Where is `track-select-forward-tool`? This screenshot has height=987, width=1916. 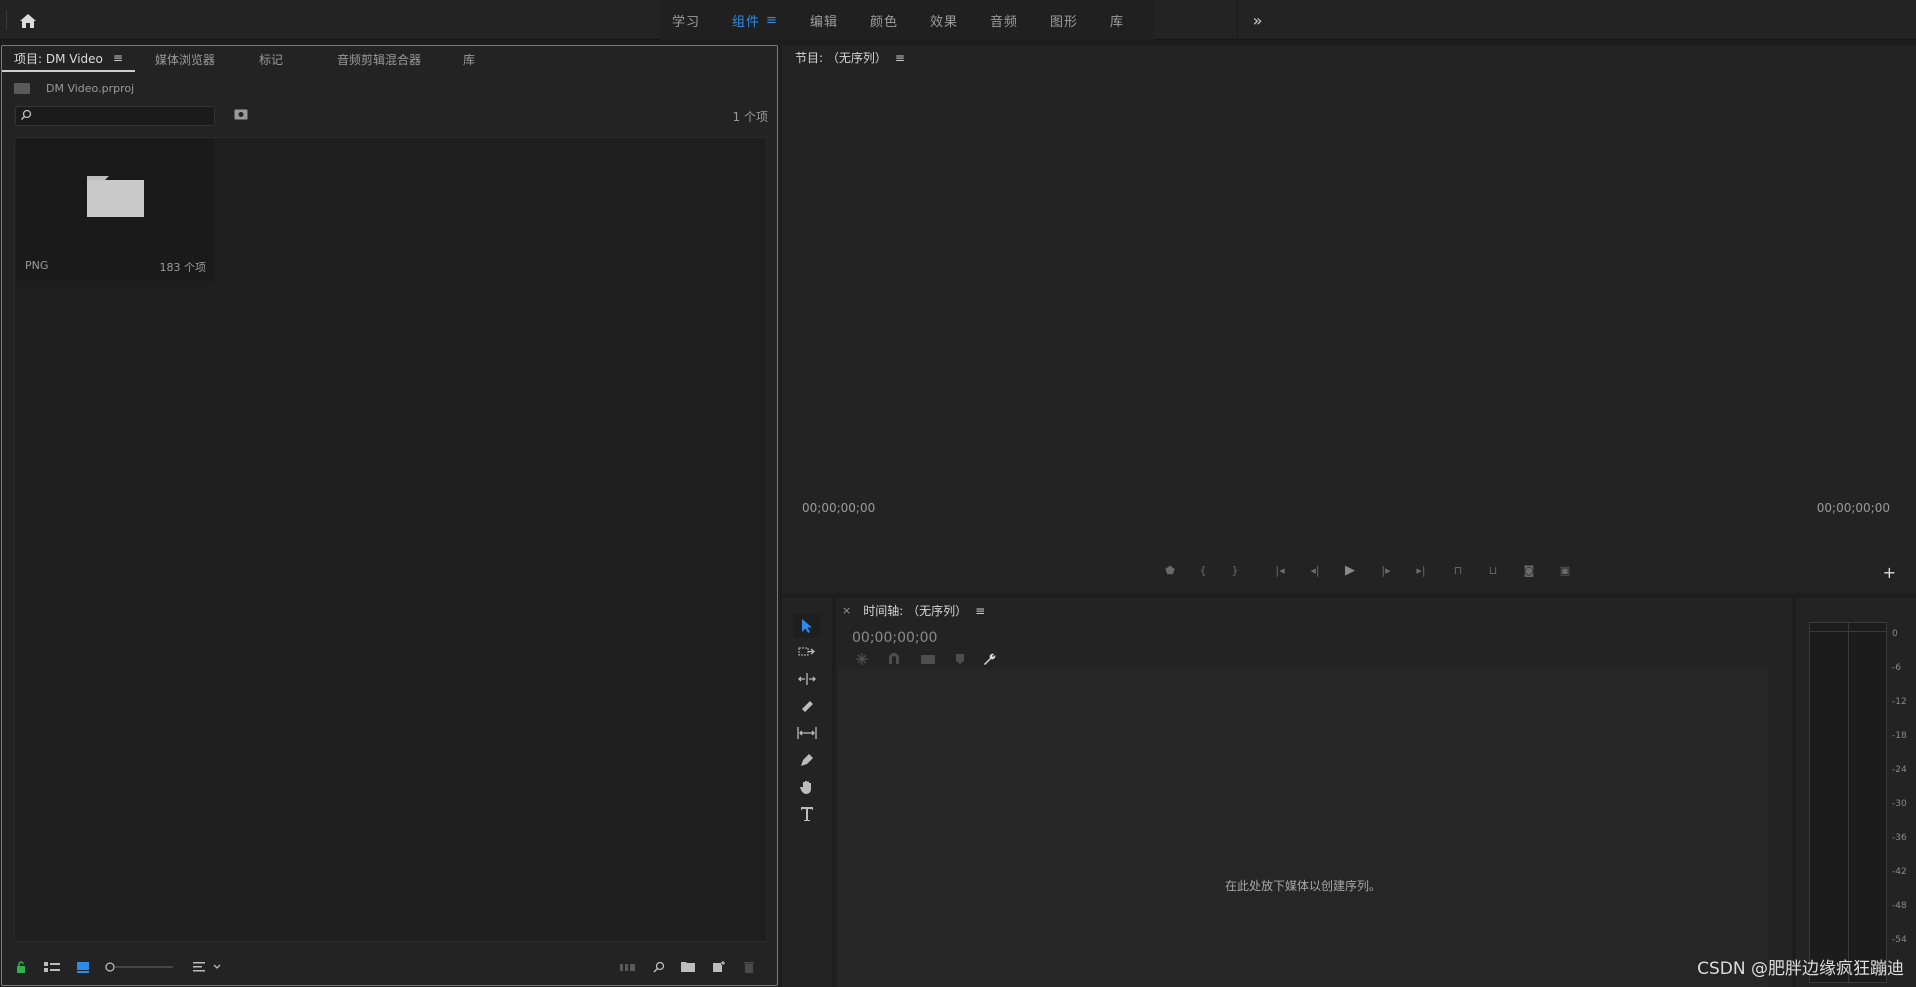 track-select-forward-tool is located at coordinates (807, 652).